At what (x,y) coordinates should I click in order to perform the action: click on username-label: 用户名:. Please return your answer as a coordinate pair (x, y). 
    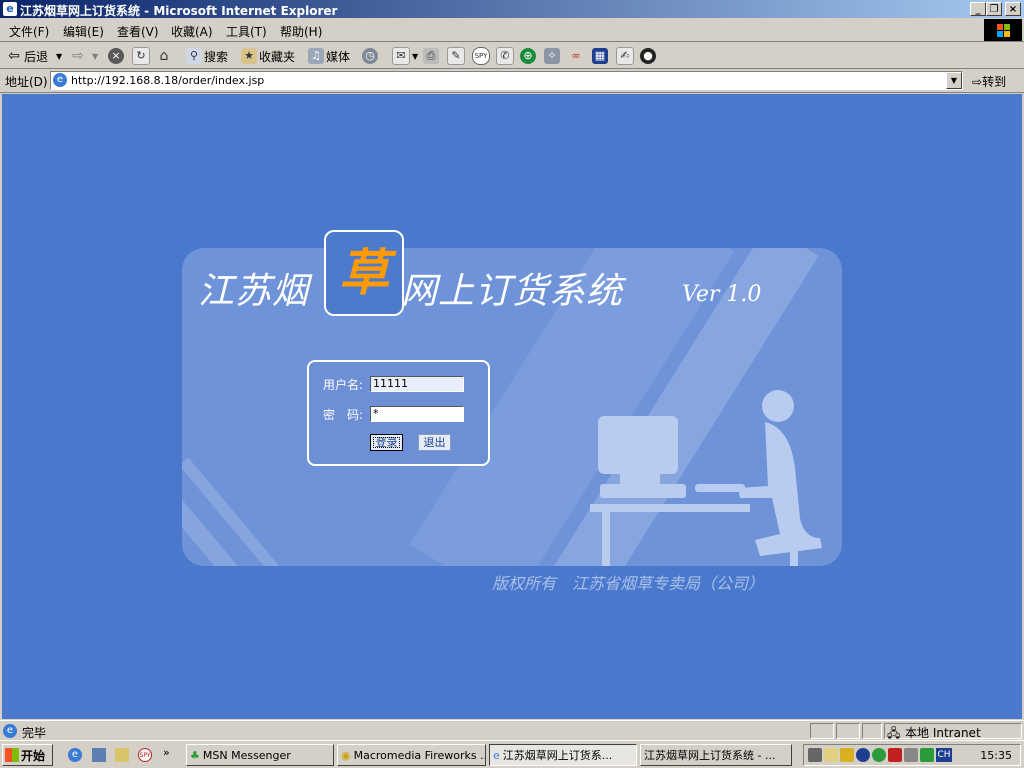
    Looking at the image, I should click on (343, 385).